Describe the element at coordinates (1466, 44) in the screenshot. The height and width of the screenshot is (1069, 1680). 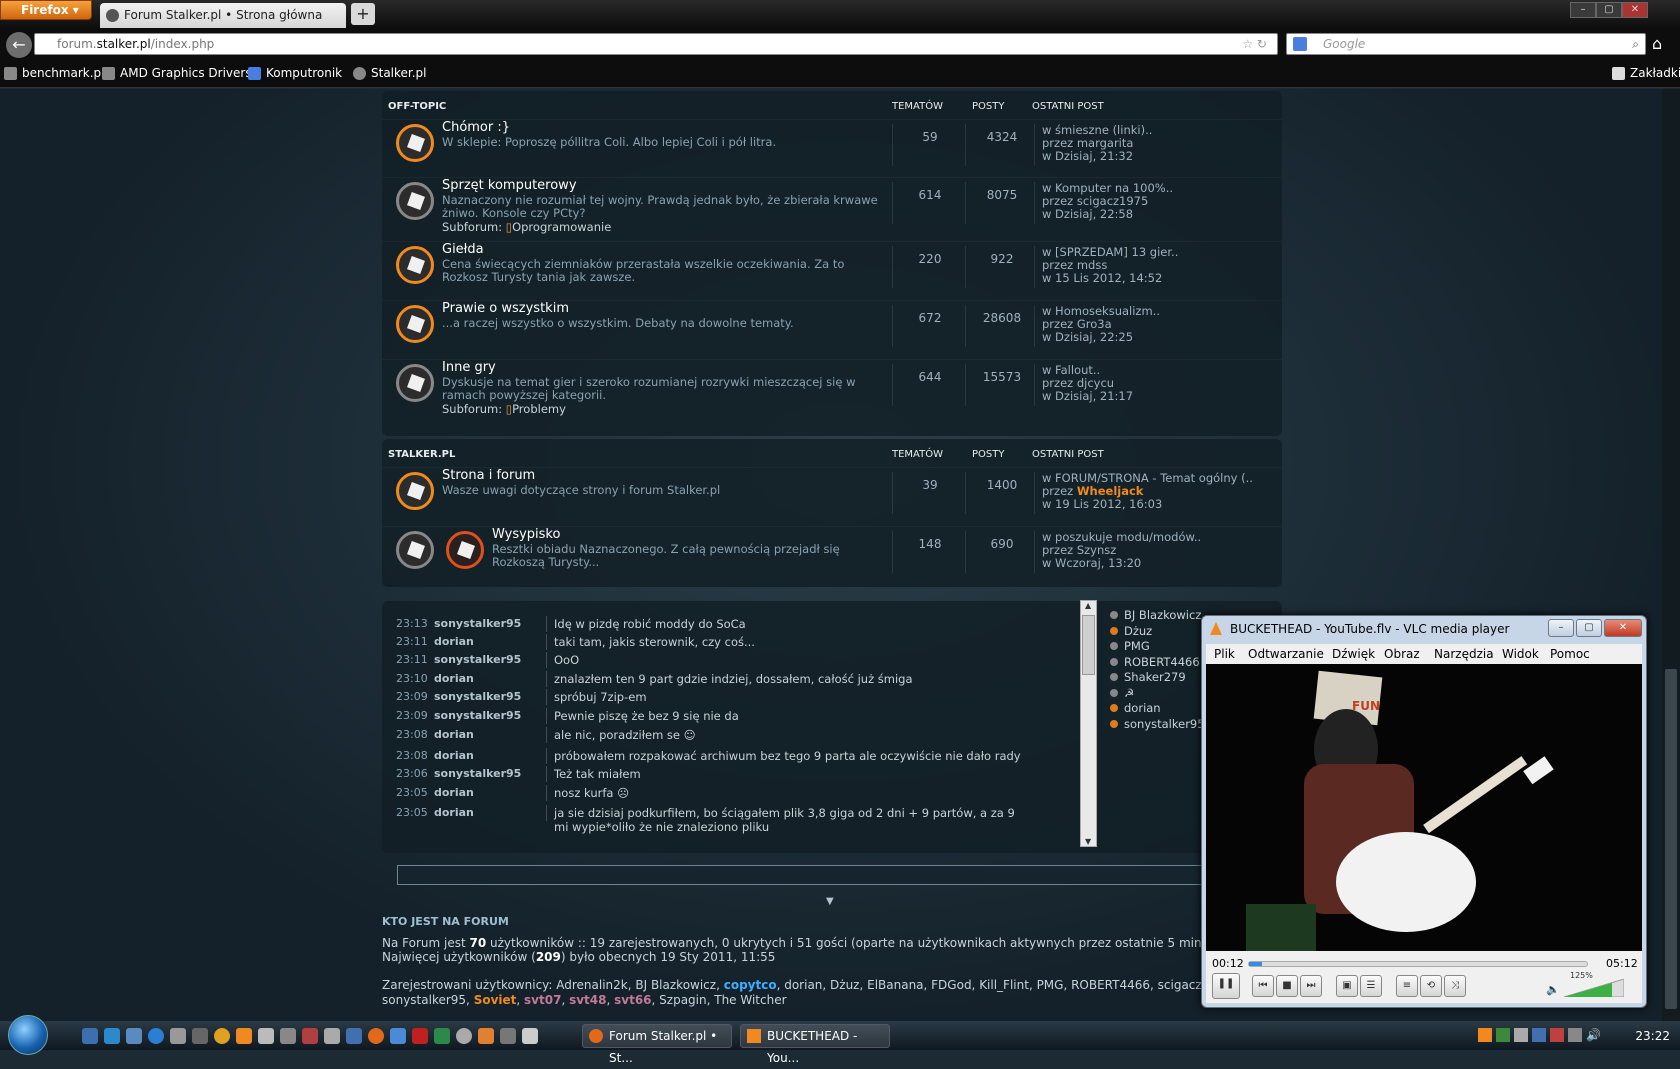
I see `search-input: Google ⌕` at that location.